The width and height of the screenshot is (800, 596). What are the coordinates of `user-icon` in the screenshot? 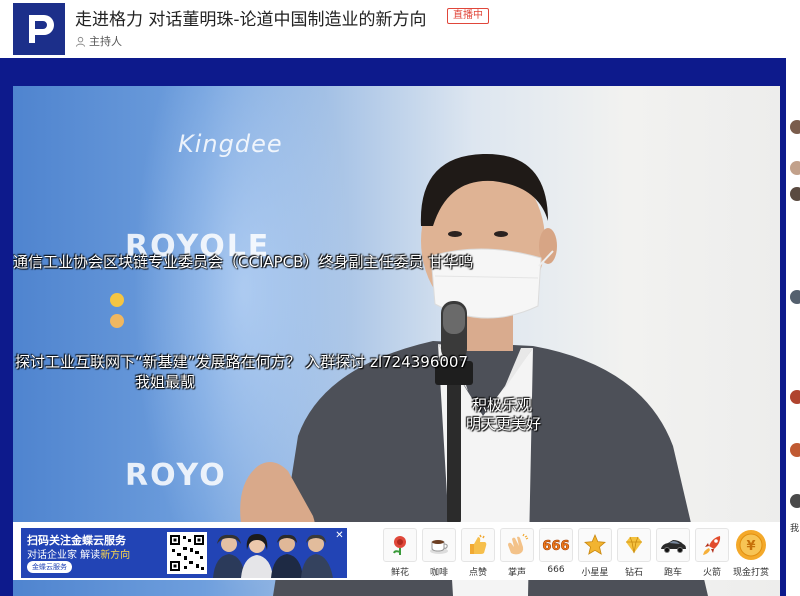 It's located at (80, 41).